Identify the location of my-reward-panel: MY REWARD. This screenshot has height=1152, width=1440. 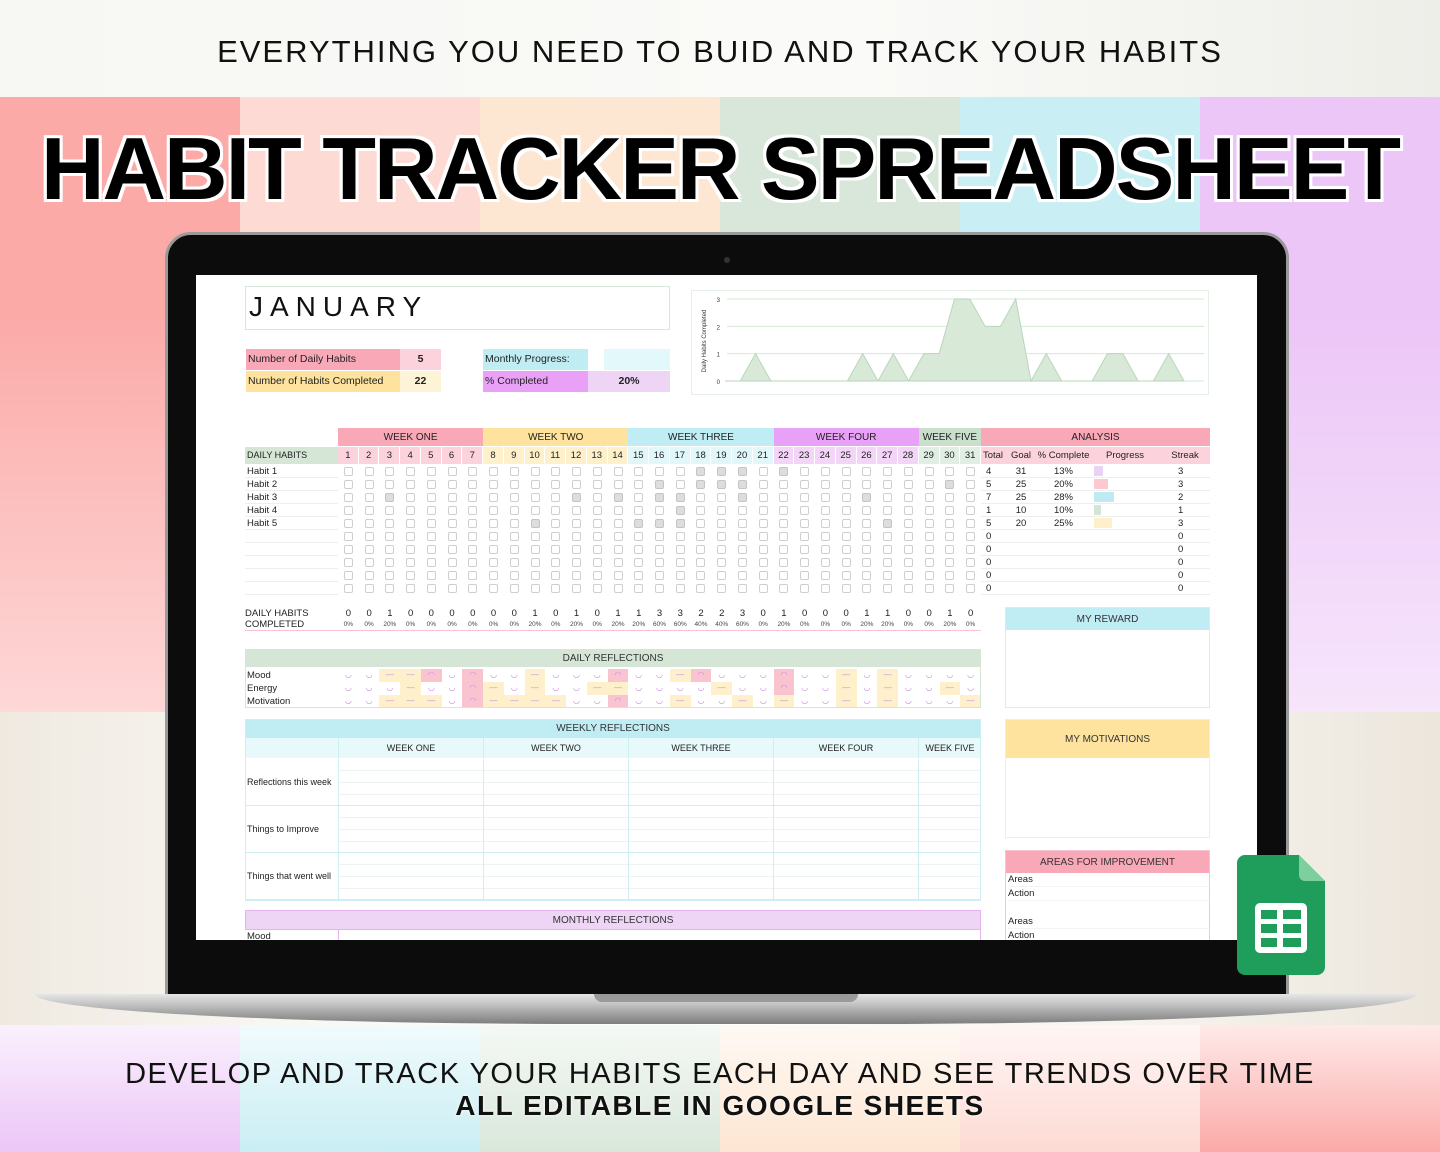
(1107, 657).